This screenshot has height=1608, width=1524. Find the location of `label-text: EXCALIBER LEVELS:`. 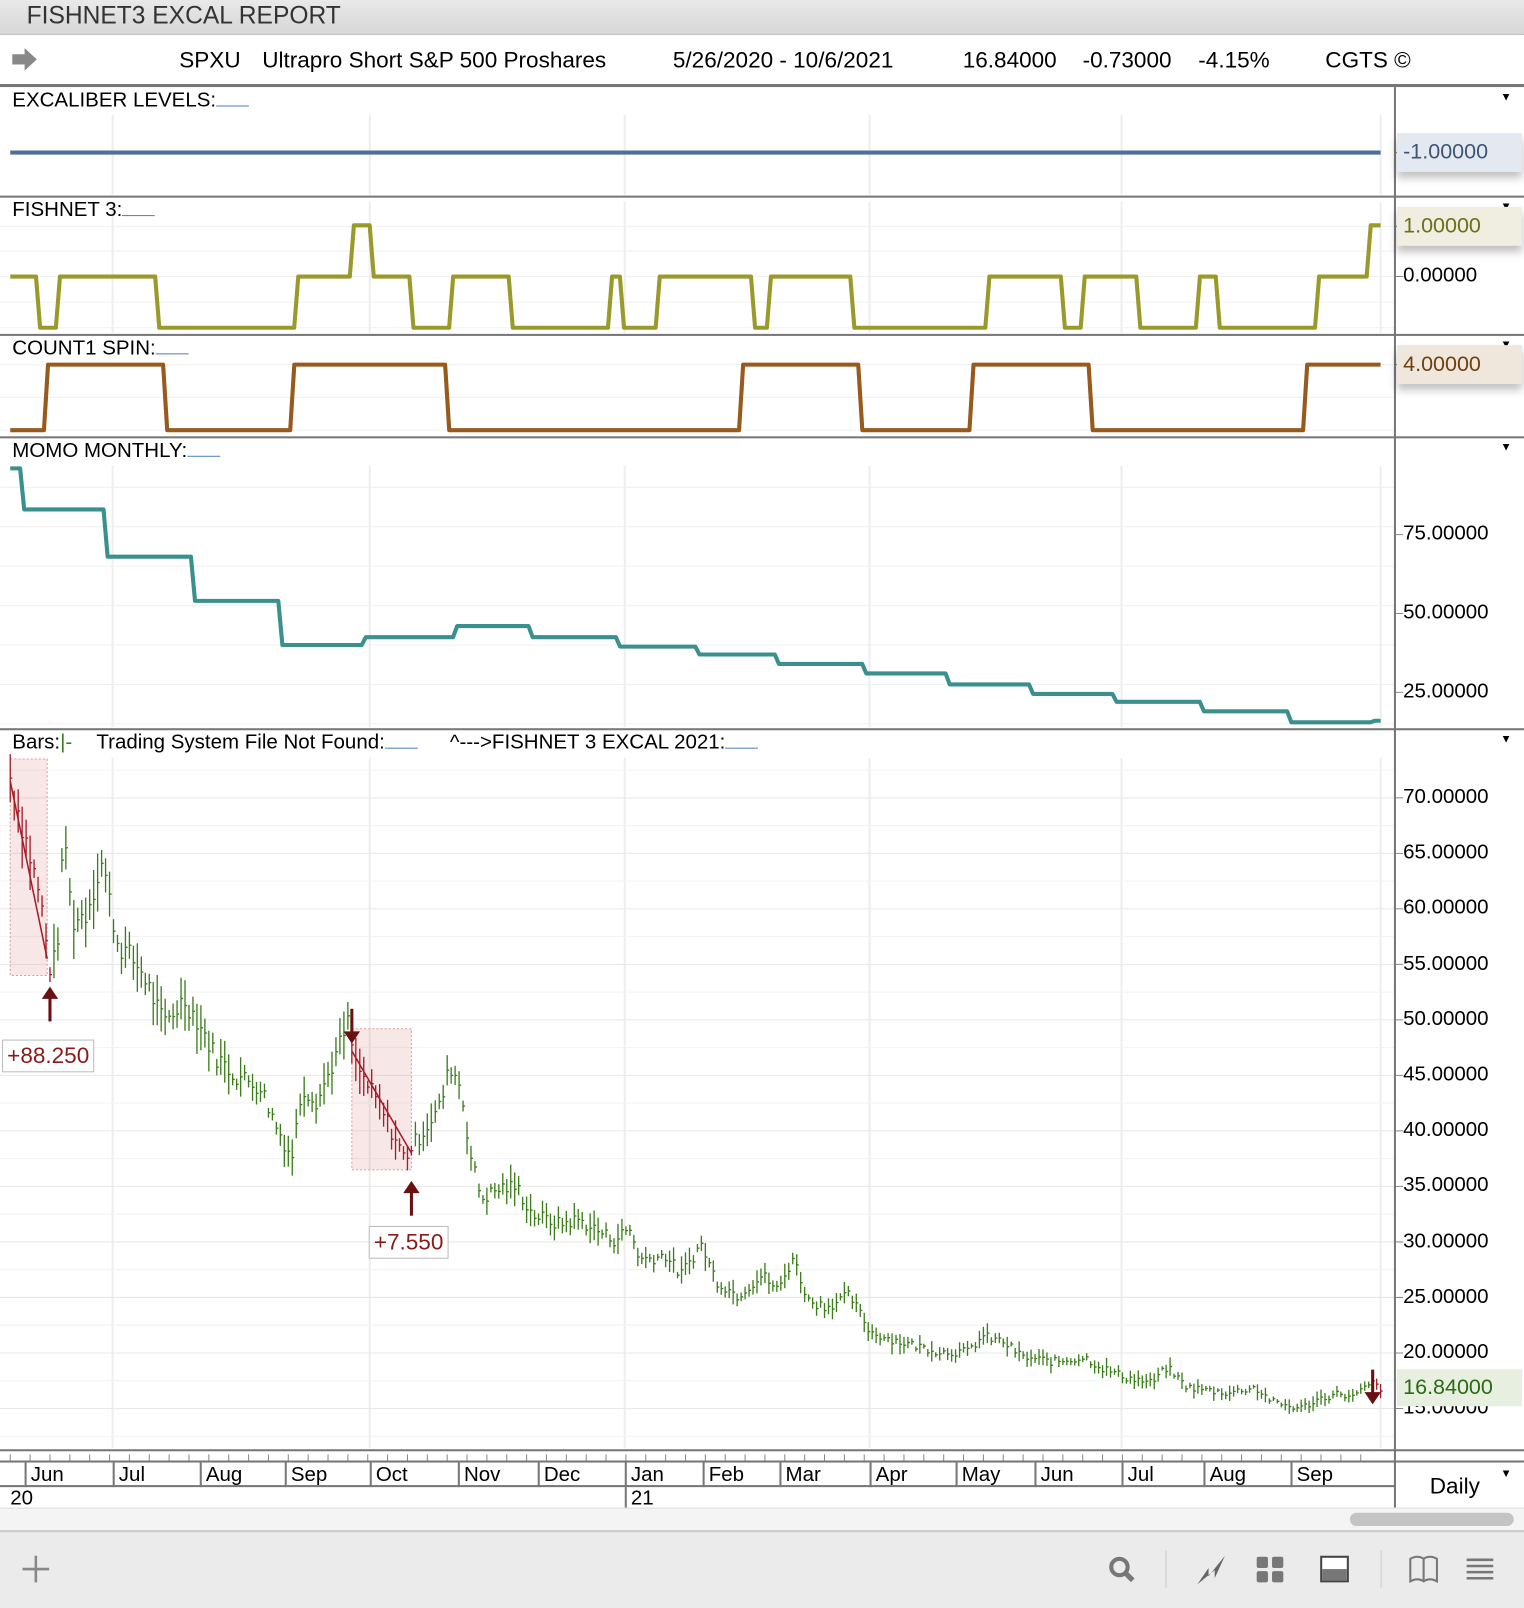

label-text: EXCALIBER LEVELS: is located at coordinates (114, 100).